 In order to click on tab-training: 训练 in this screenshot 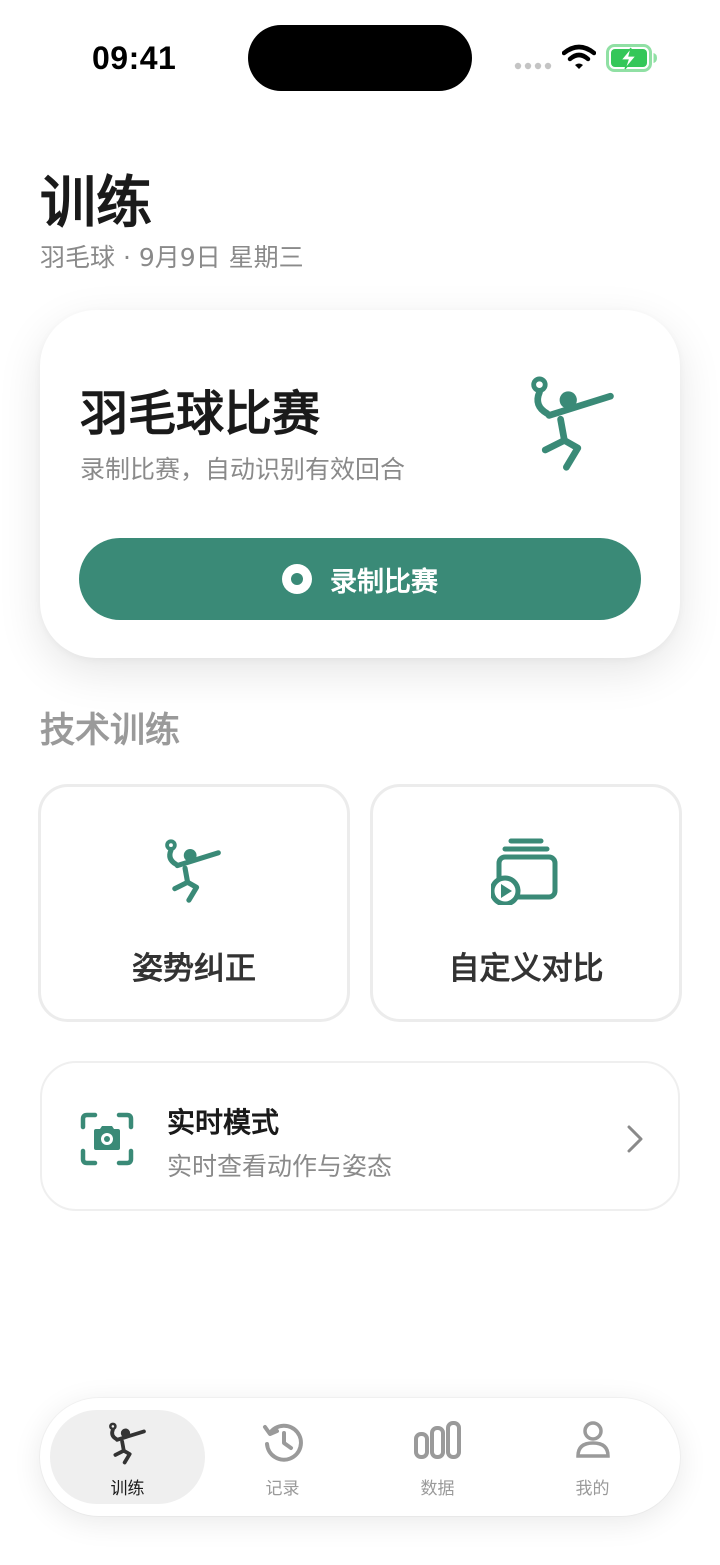, I will do `click(127, 1457)`.